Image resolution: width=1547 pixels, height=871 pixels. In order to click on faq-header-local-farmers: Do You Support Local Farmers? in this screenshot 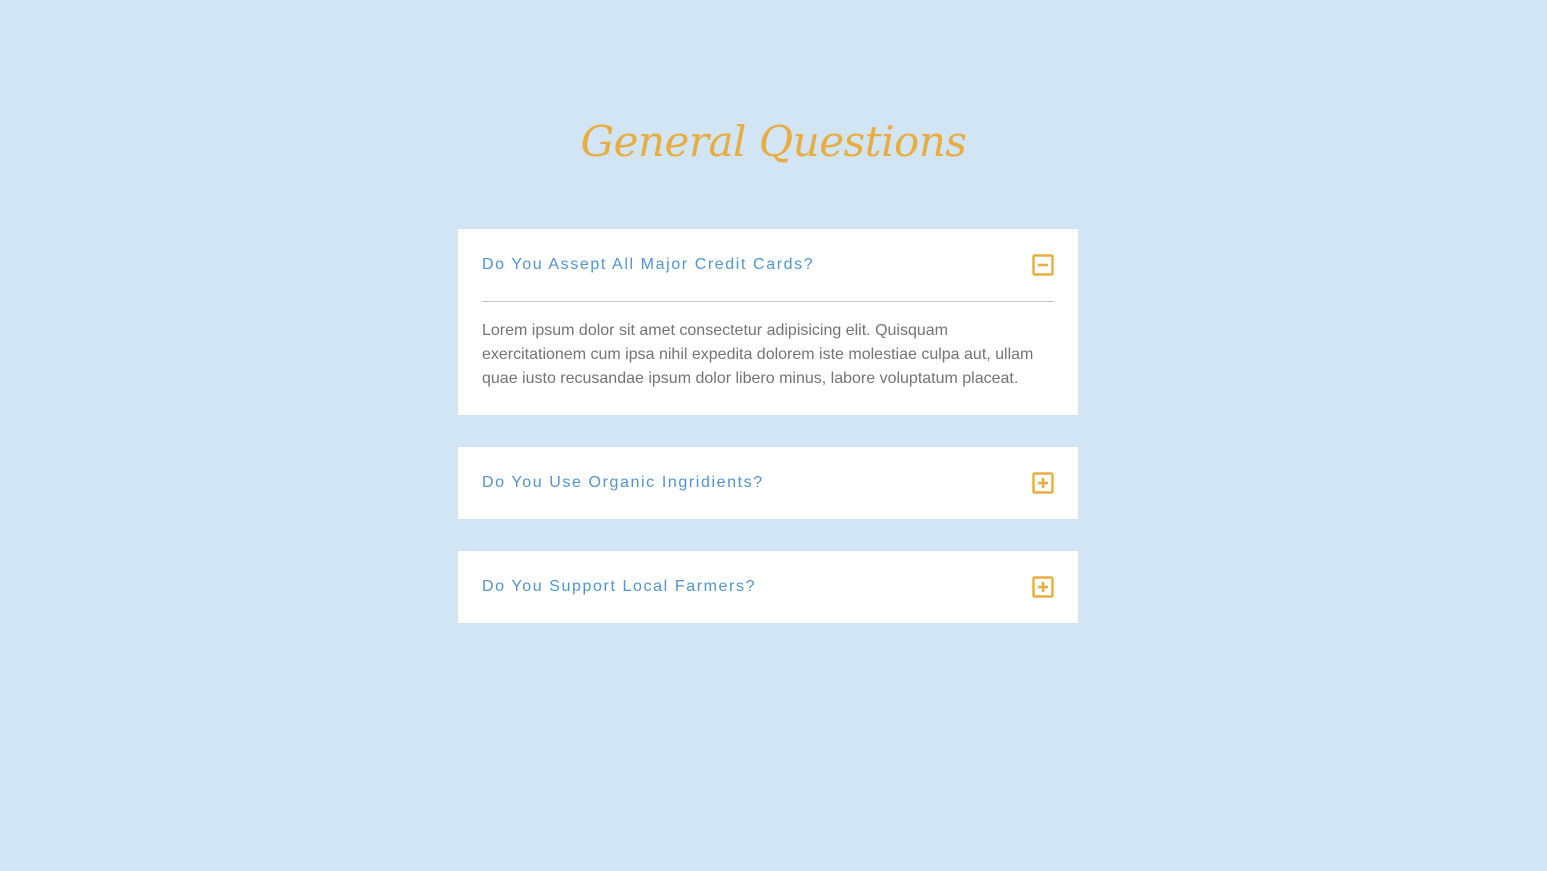, I will do `click(768, 587)`.